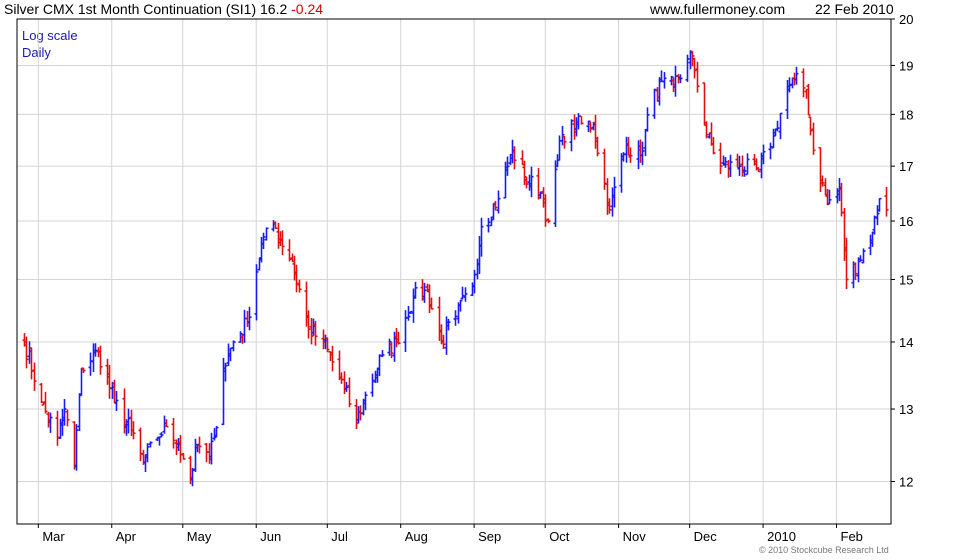 This screenshot has width=980, height=560. Describe the element at coordinates (781, 536) in the screenshot. I see `x-tick-label: 2010` at that location.